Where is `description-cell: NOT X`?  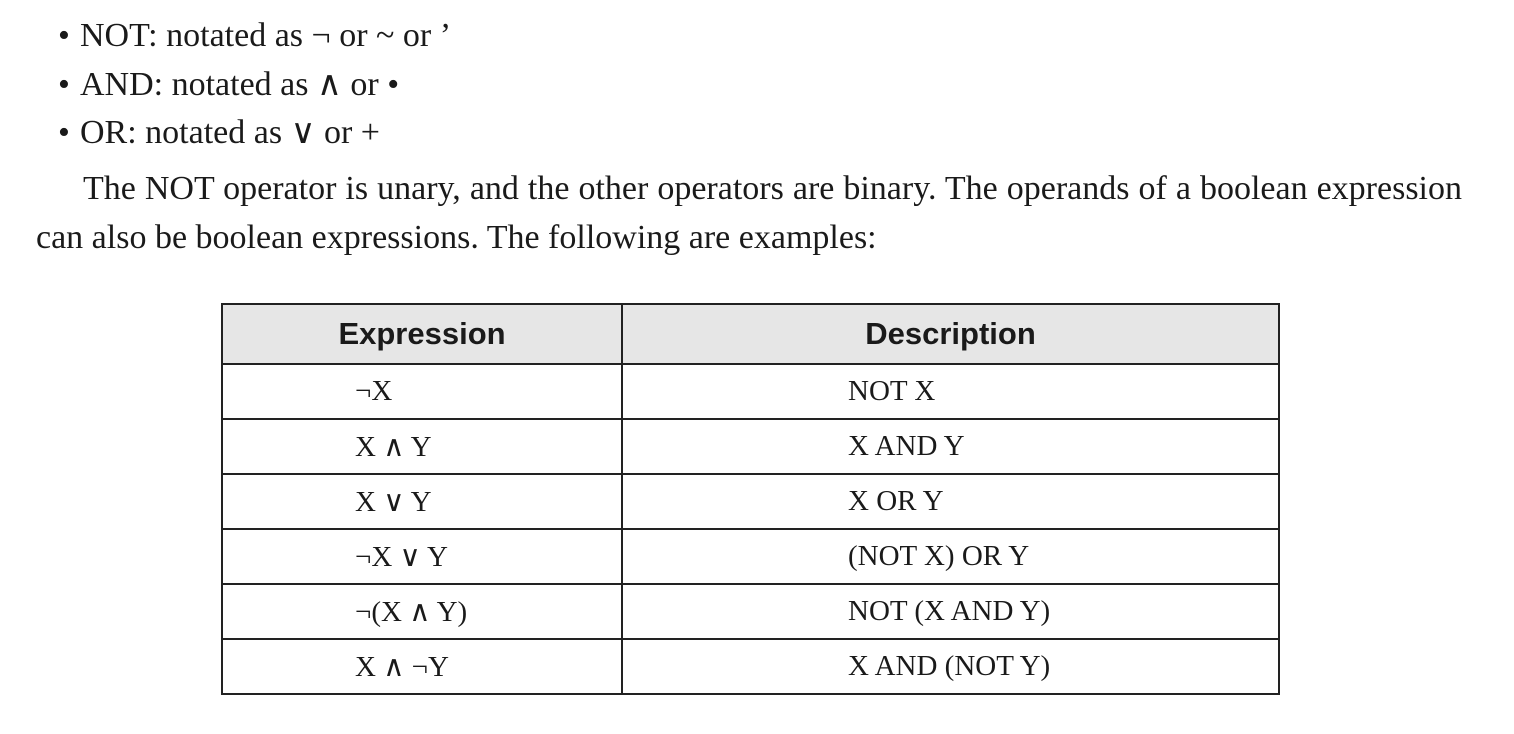
description-cell: NOT X is located at coordinates (950, 391).